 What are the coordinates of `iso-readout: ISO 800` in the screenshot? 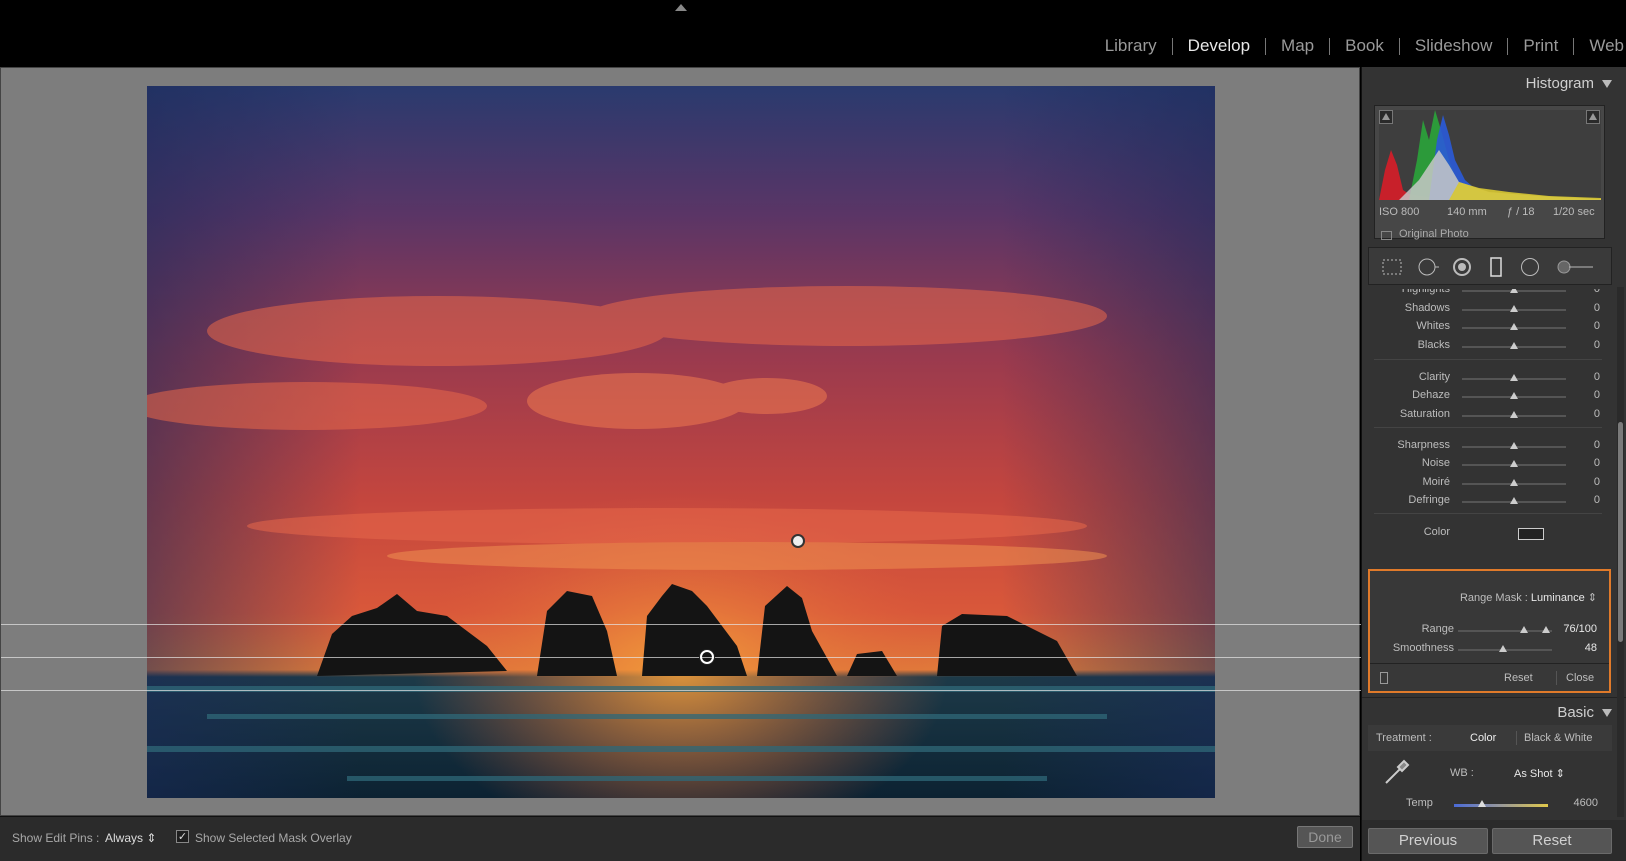 It's located at (1399, 212).